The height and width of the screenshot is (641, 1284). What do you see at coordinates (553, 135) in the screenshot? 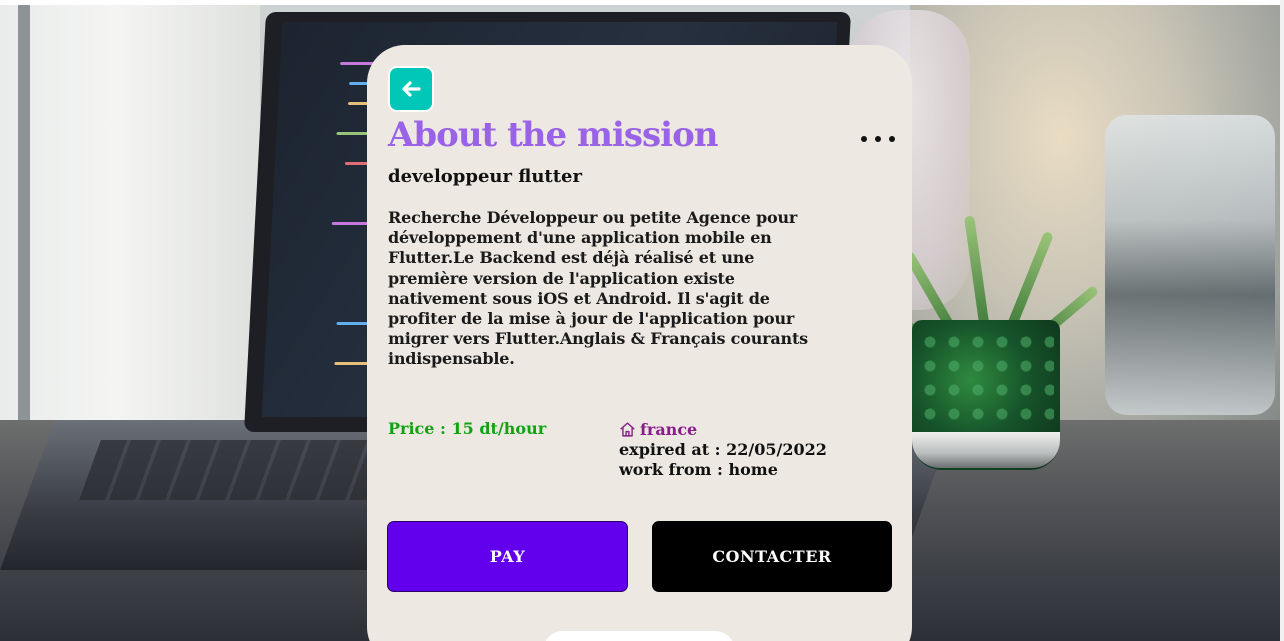
I see `page-title: About the mission` at bounding box center [553, 135].